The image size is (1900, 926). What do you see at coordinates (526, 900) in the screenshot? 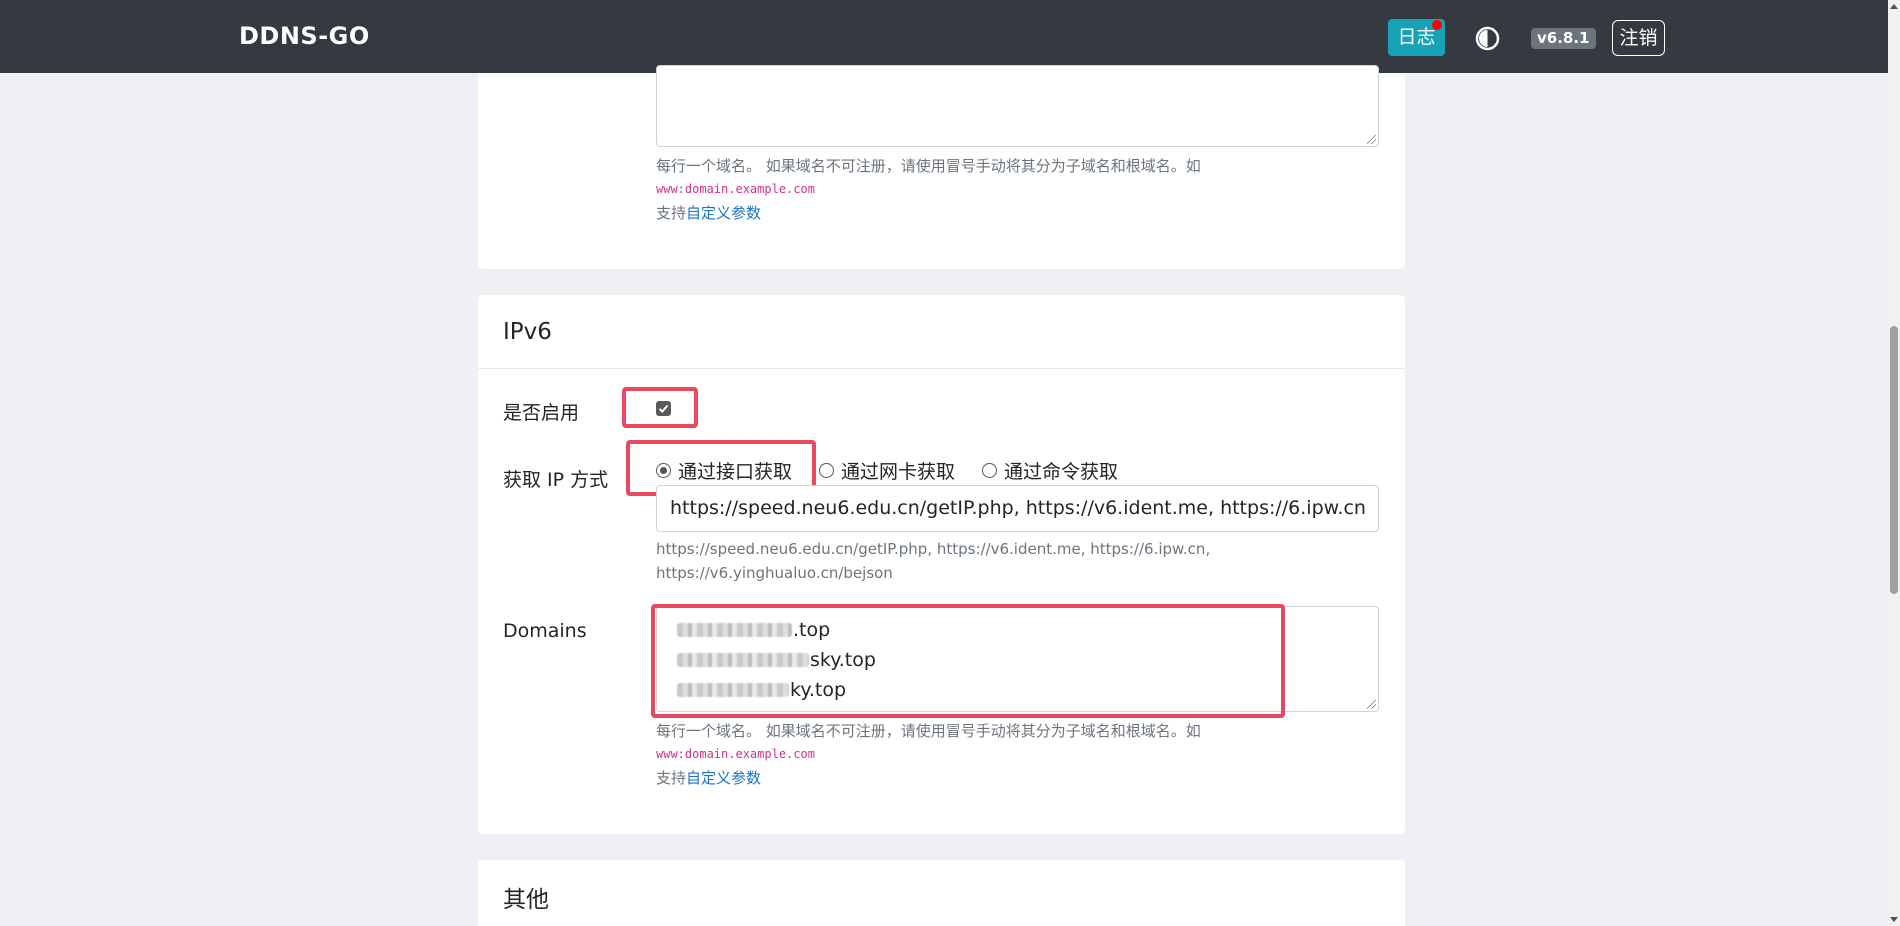
I see `other-card-title: 其他` at bounding box center [526, 900].